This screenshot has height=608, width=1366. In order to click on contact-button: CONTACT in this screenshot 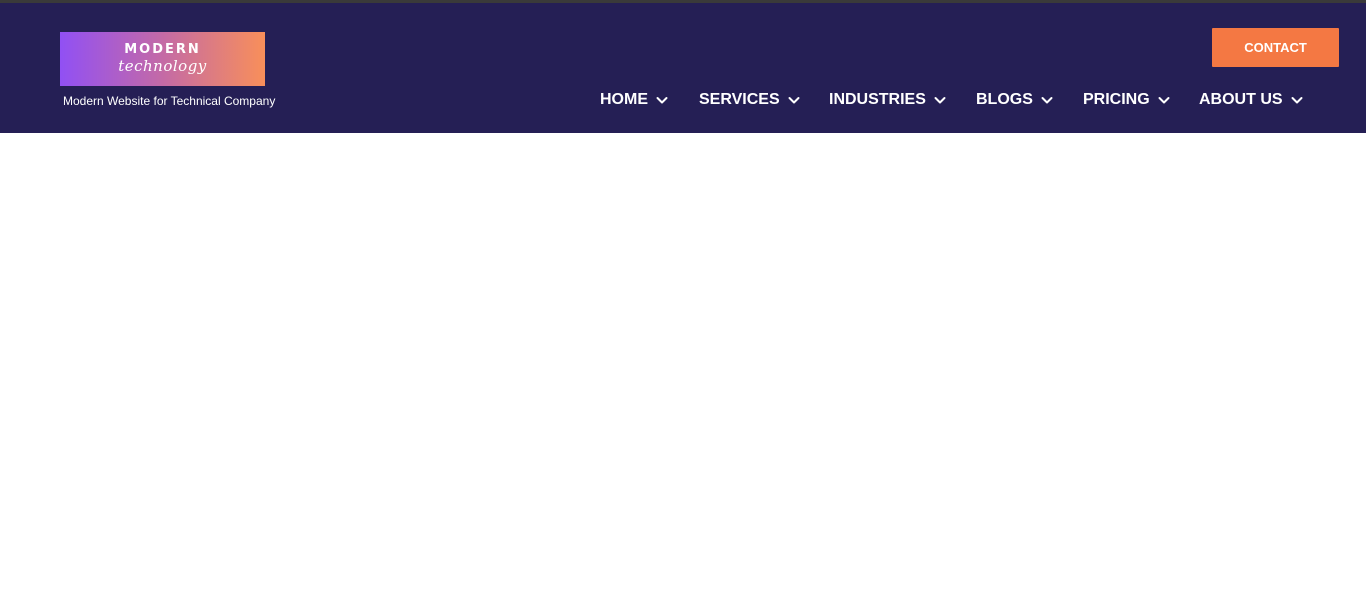, I will do `click(1275, 47)`.